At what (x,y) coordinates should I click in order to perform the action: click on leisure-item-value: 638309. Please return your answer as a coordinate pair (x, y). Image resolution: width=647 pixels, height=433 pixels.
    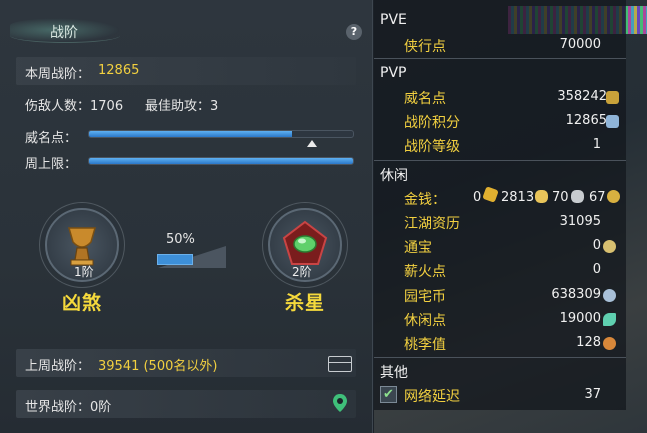
    Looking at the image, I should click on (576, 294).